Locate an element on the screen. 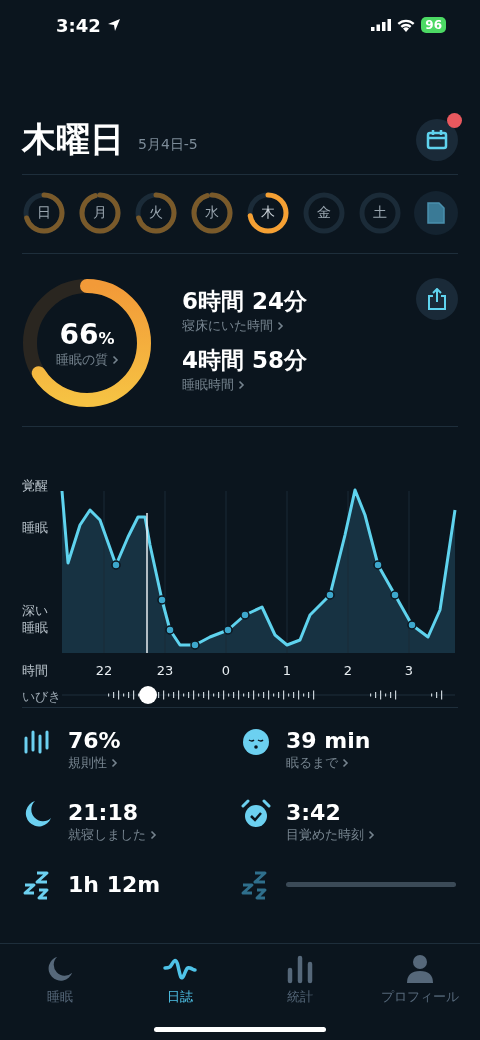 Image resolution: width=480 pixels, height=1040 pixels. date-range: 5月4日-5 is located at coordinates (168, 145).